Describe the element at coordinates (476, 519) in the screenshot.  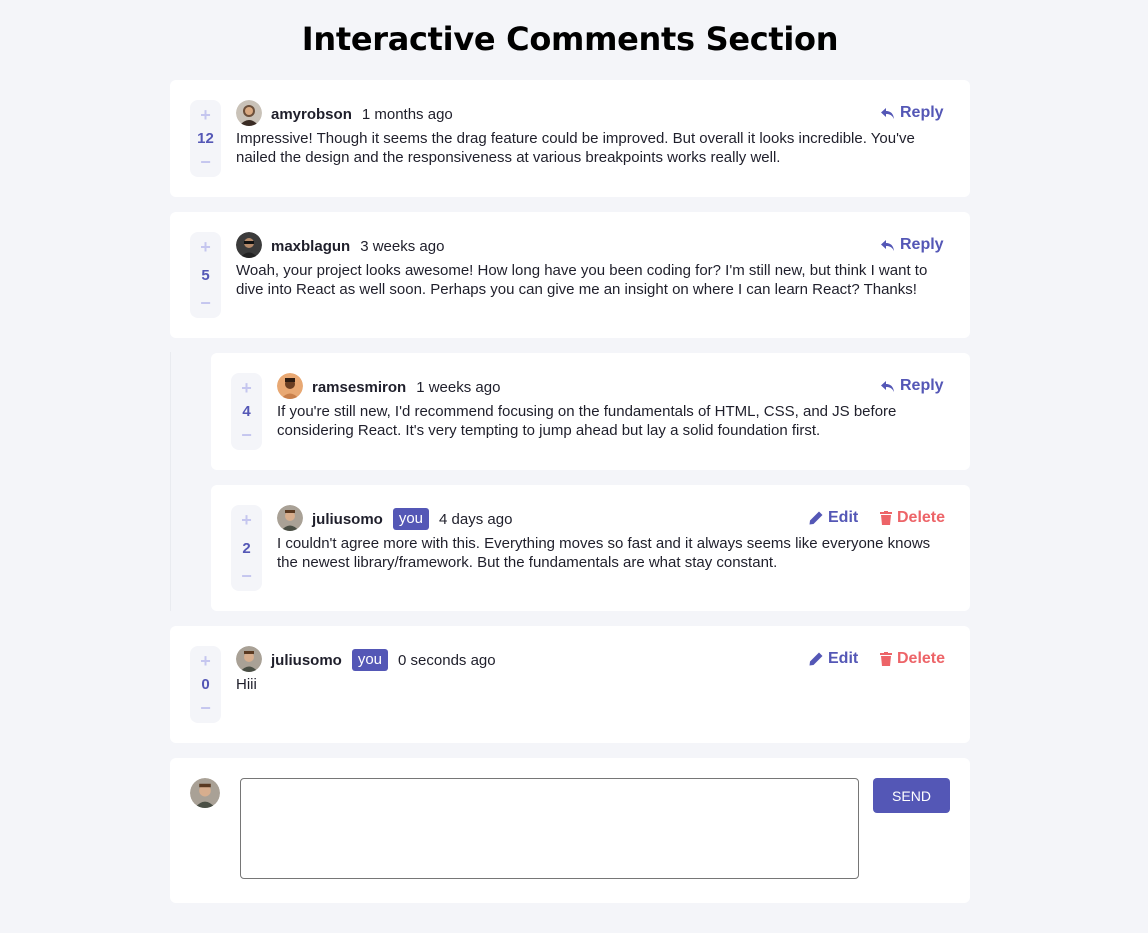
I see `timestamp: 4 days ago` at that location.